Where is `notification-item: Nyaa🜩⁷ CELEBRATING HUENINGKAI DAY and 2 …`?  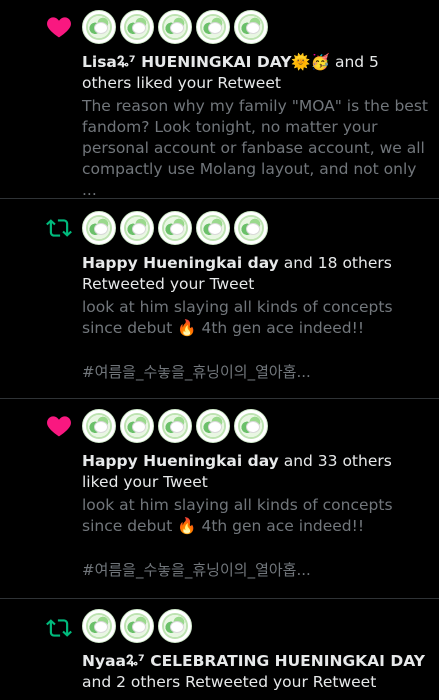
notification-item: Nyaa🜩⁷ CELEBRATING HUENINGKAI DAY and 2 … is located at coordinates (219, 649).